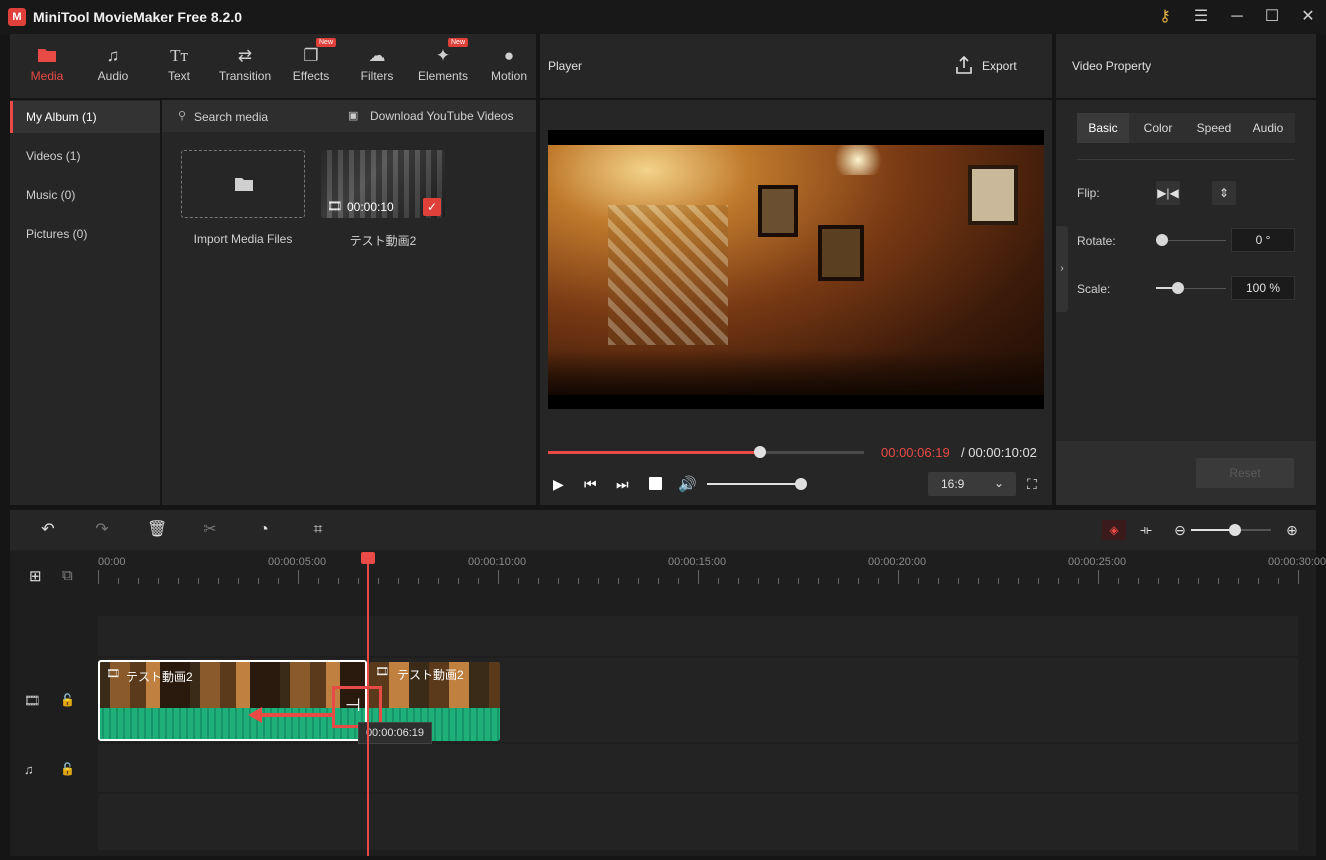  I want to click on flip-horizontal-icon: ▶|◀, so click(1168, 193).